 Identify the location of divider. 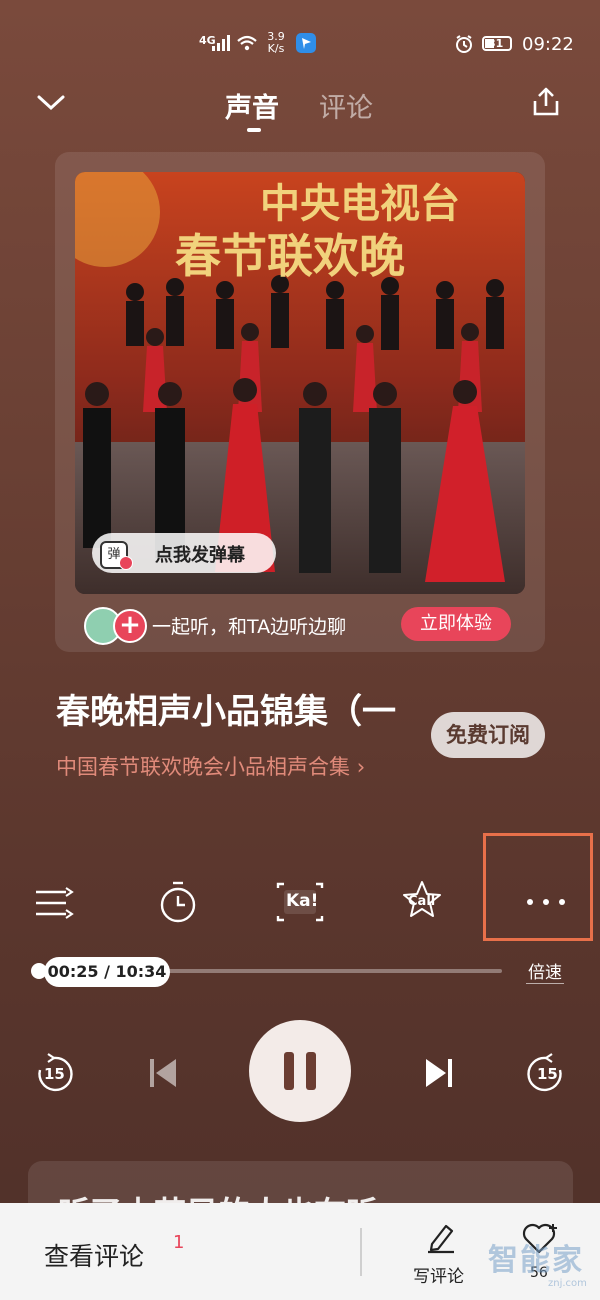
(361, 1252).